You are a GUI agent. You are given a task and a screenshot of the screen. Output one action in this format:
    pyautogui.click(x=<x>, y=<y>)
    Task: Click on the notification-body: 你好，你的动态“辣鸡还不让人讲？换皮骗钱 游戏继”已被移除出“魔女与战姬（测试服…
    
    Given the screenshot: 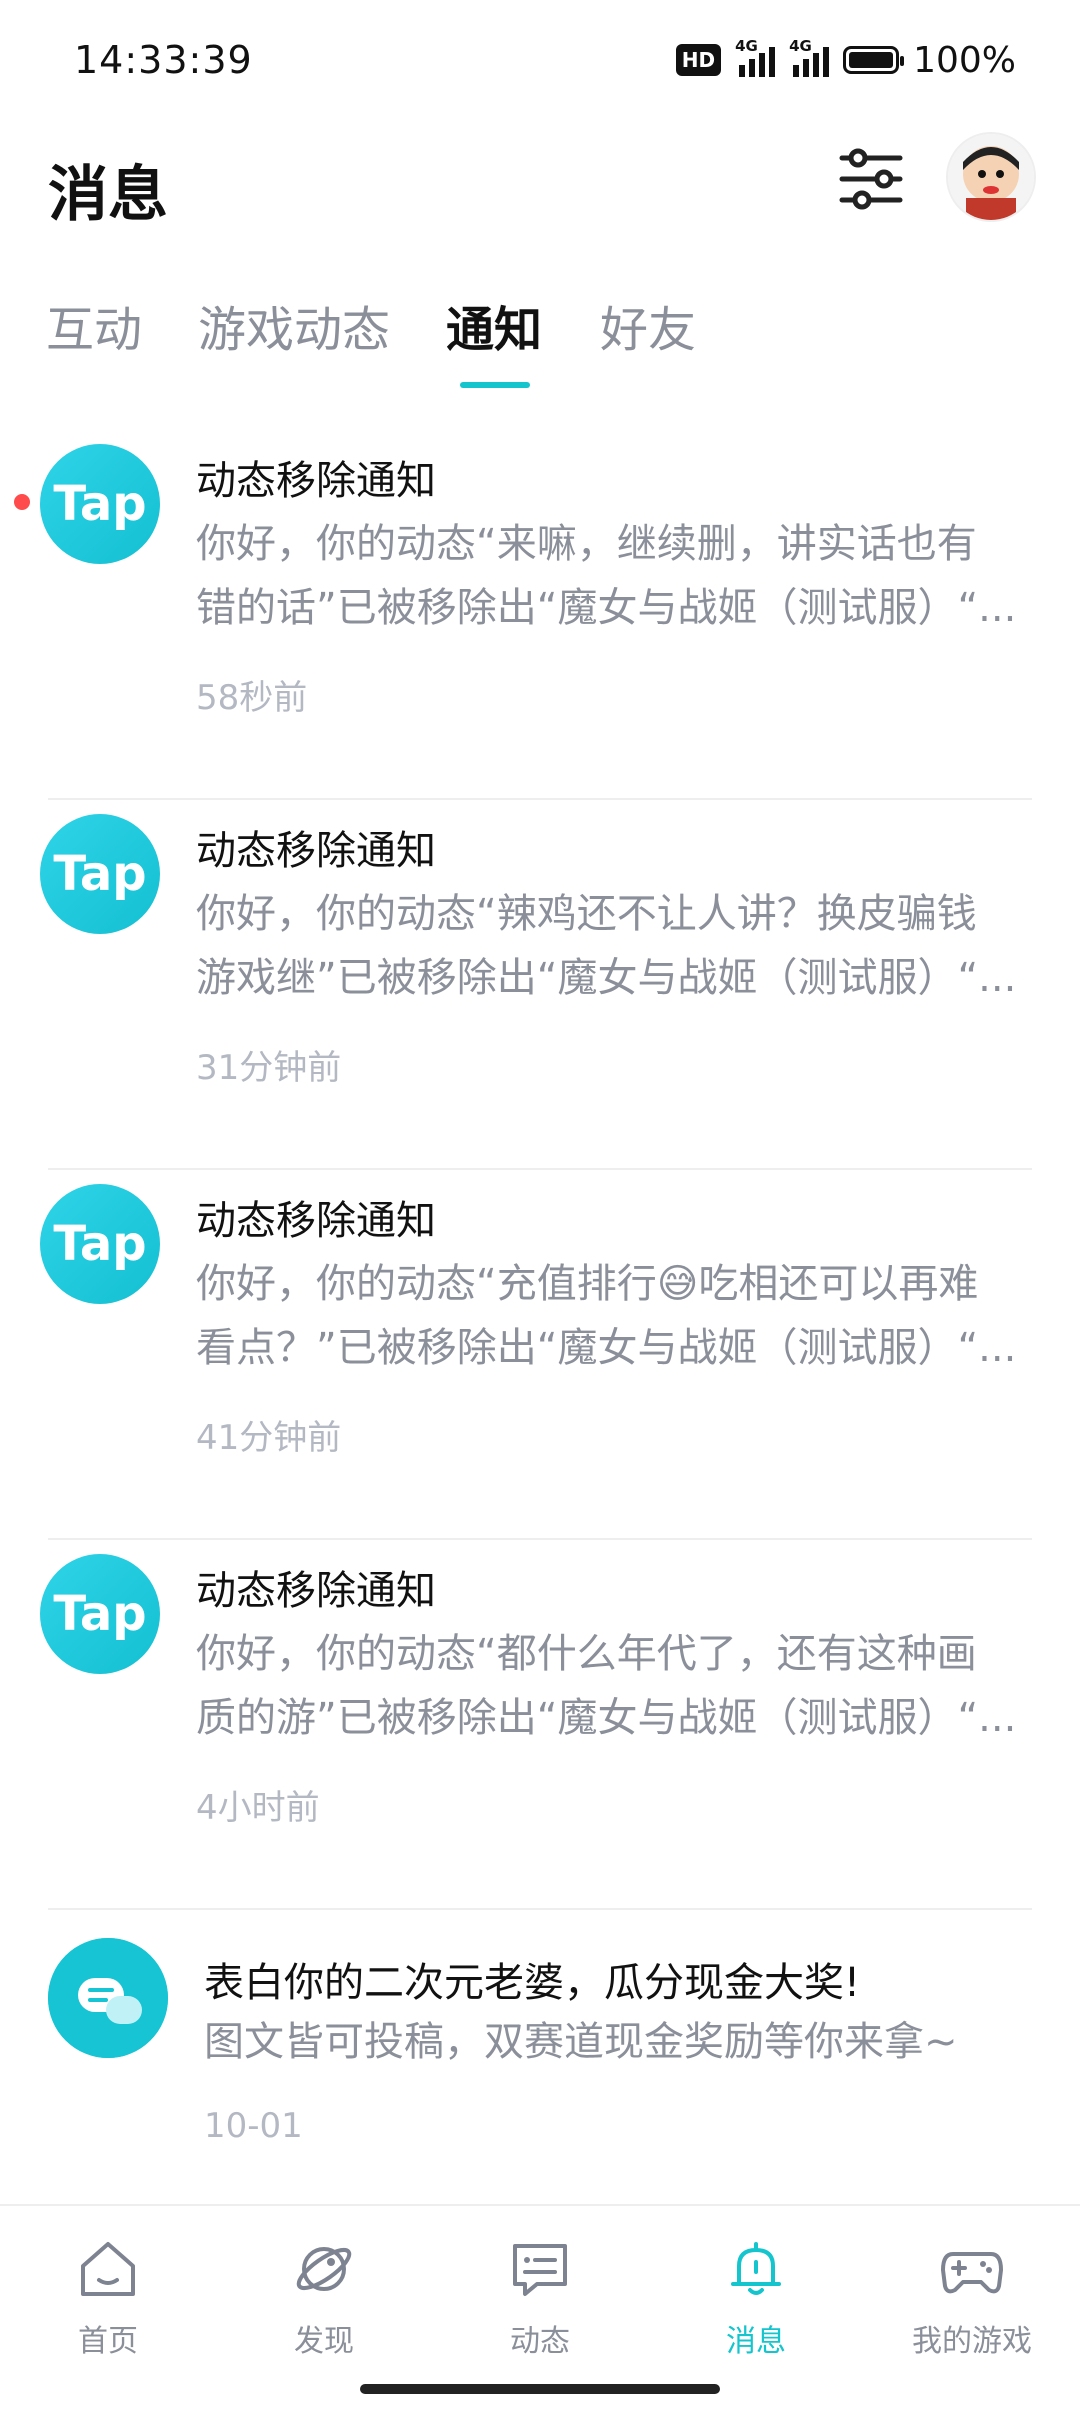 What is the action you would take?
    pyautogui.click(x=611, y=946)
    